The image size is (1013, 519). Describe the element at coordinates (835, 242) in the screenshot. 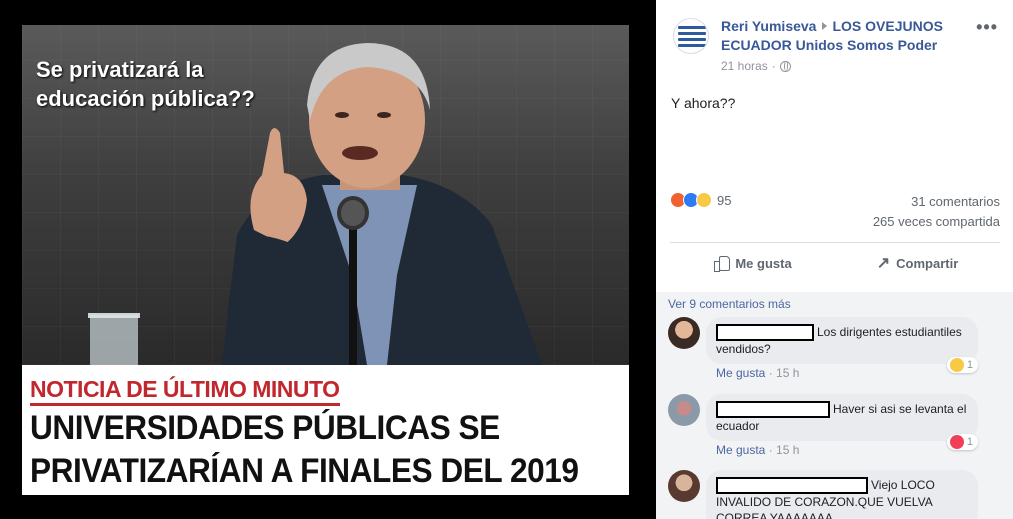

I see `divider` at that location.